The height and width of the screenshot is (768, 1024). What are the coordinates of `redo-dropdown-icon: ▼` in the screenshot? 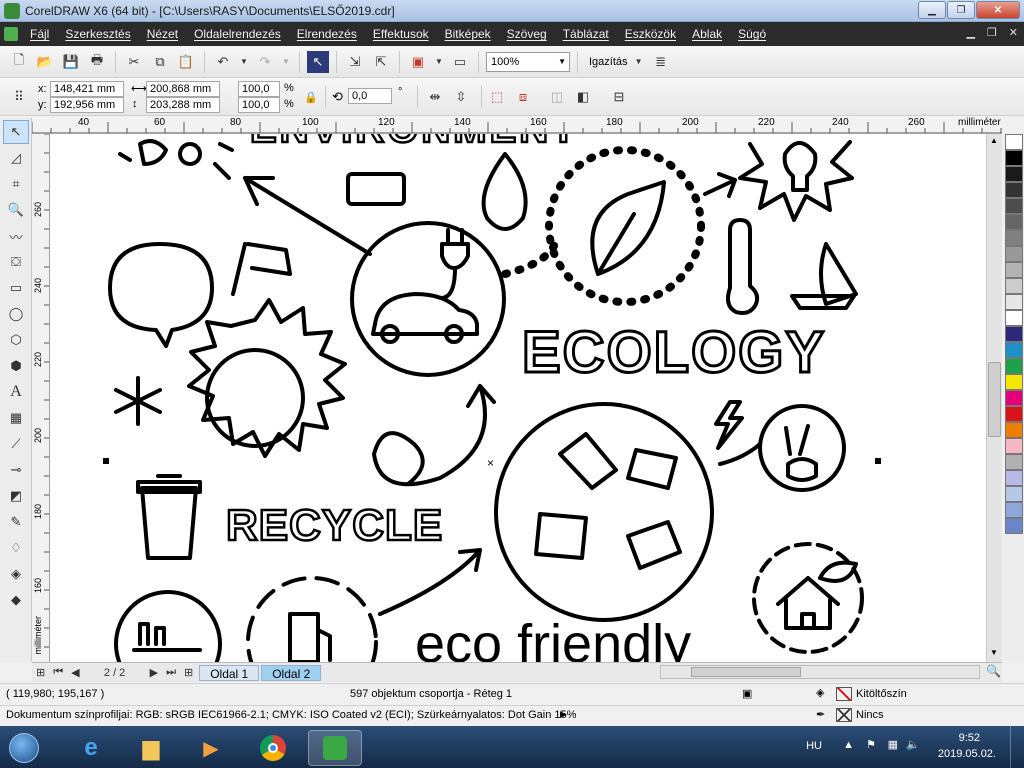 It's located at (286, 62).